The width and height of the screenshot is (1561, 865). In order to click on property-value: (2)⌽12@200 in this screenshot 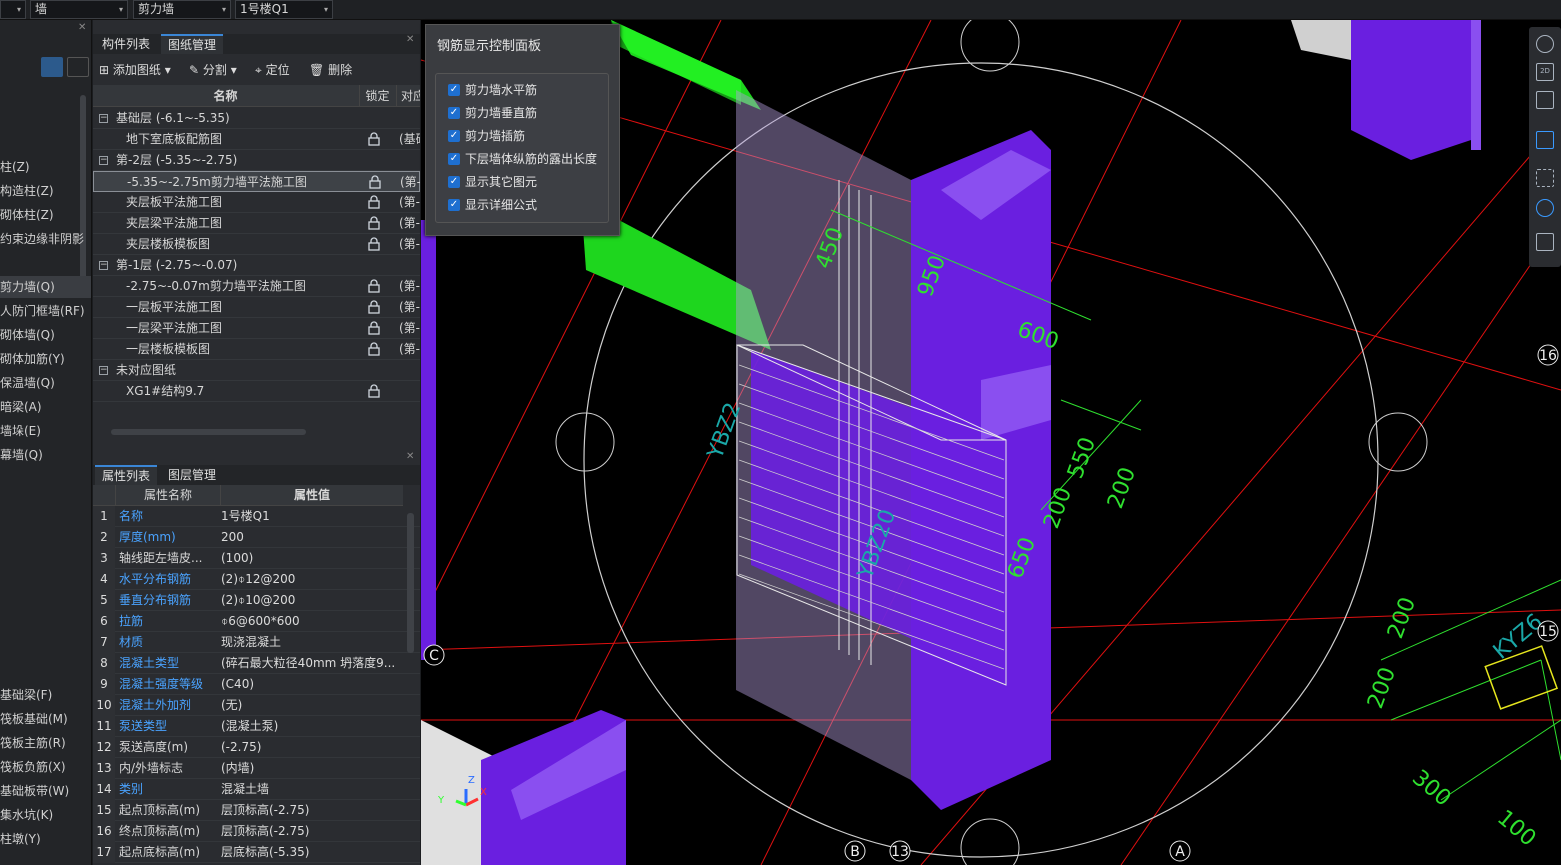, I will do `click(313, 579)`.